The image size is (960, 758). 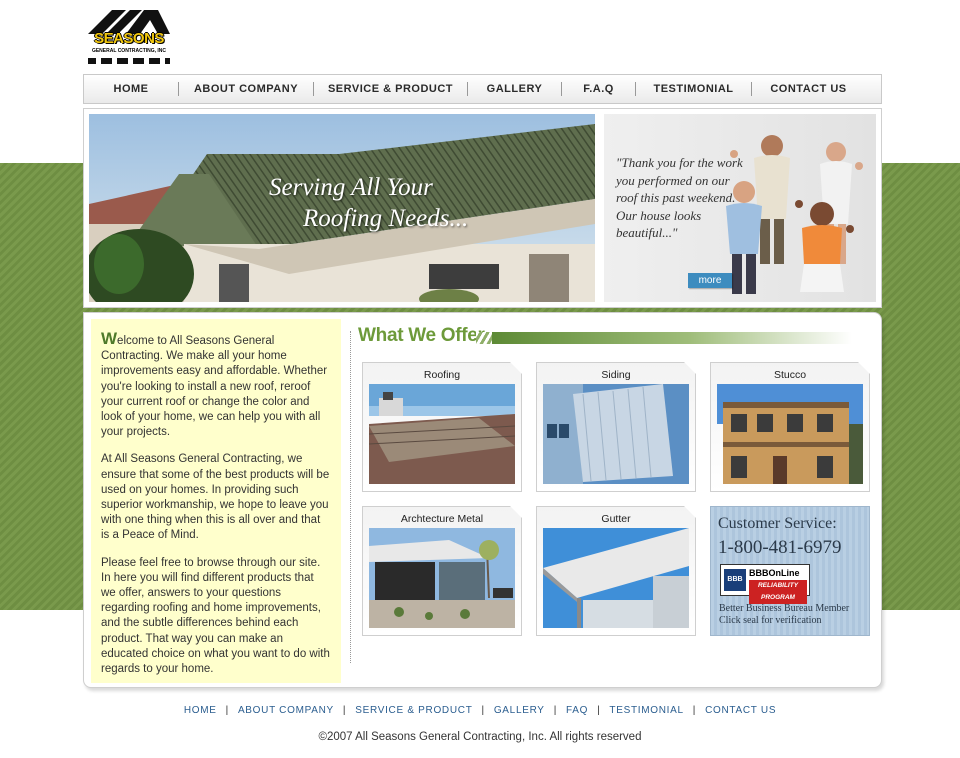 I want to click on offer-card-stucco: Stucco, so click(x=790, y=427).